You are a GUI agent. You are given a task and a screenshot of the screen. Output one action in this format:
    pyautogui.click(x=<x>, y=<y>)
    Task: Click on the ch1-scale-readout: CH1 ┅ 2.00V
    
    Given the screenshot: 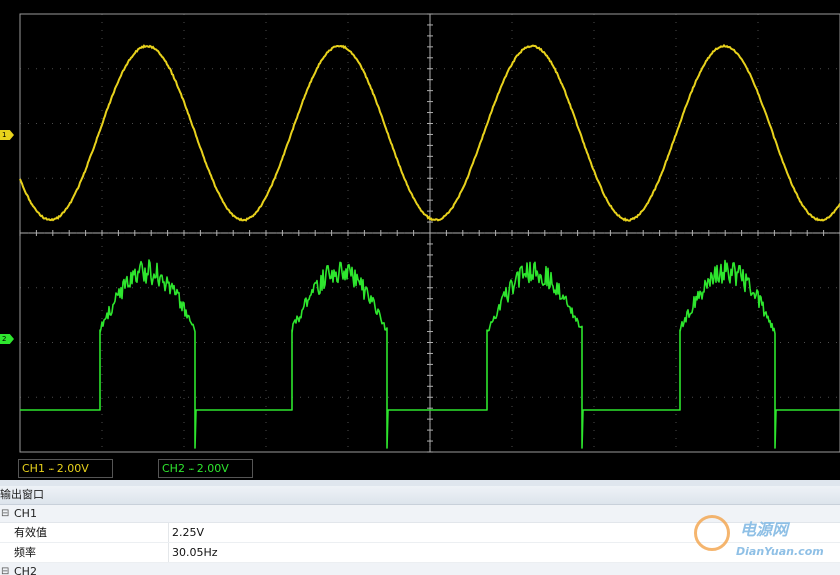 What is the action you would take?
    pyautogui.click(x=65, y=468)
    